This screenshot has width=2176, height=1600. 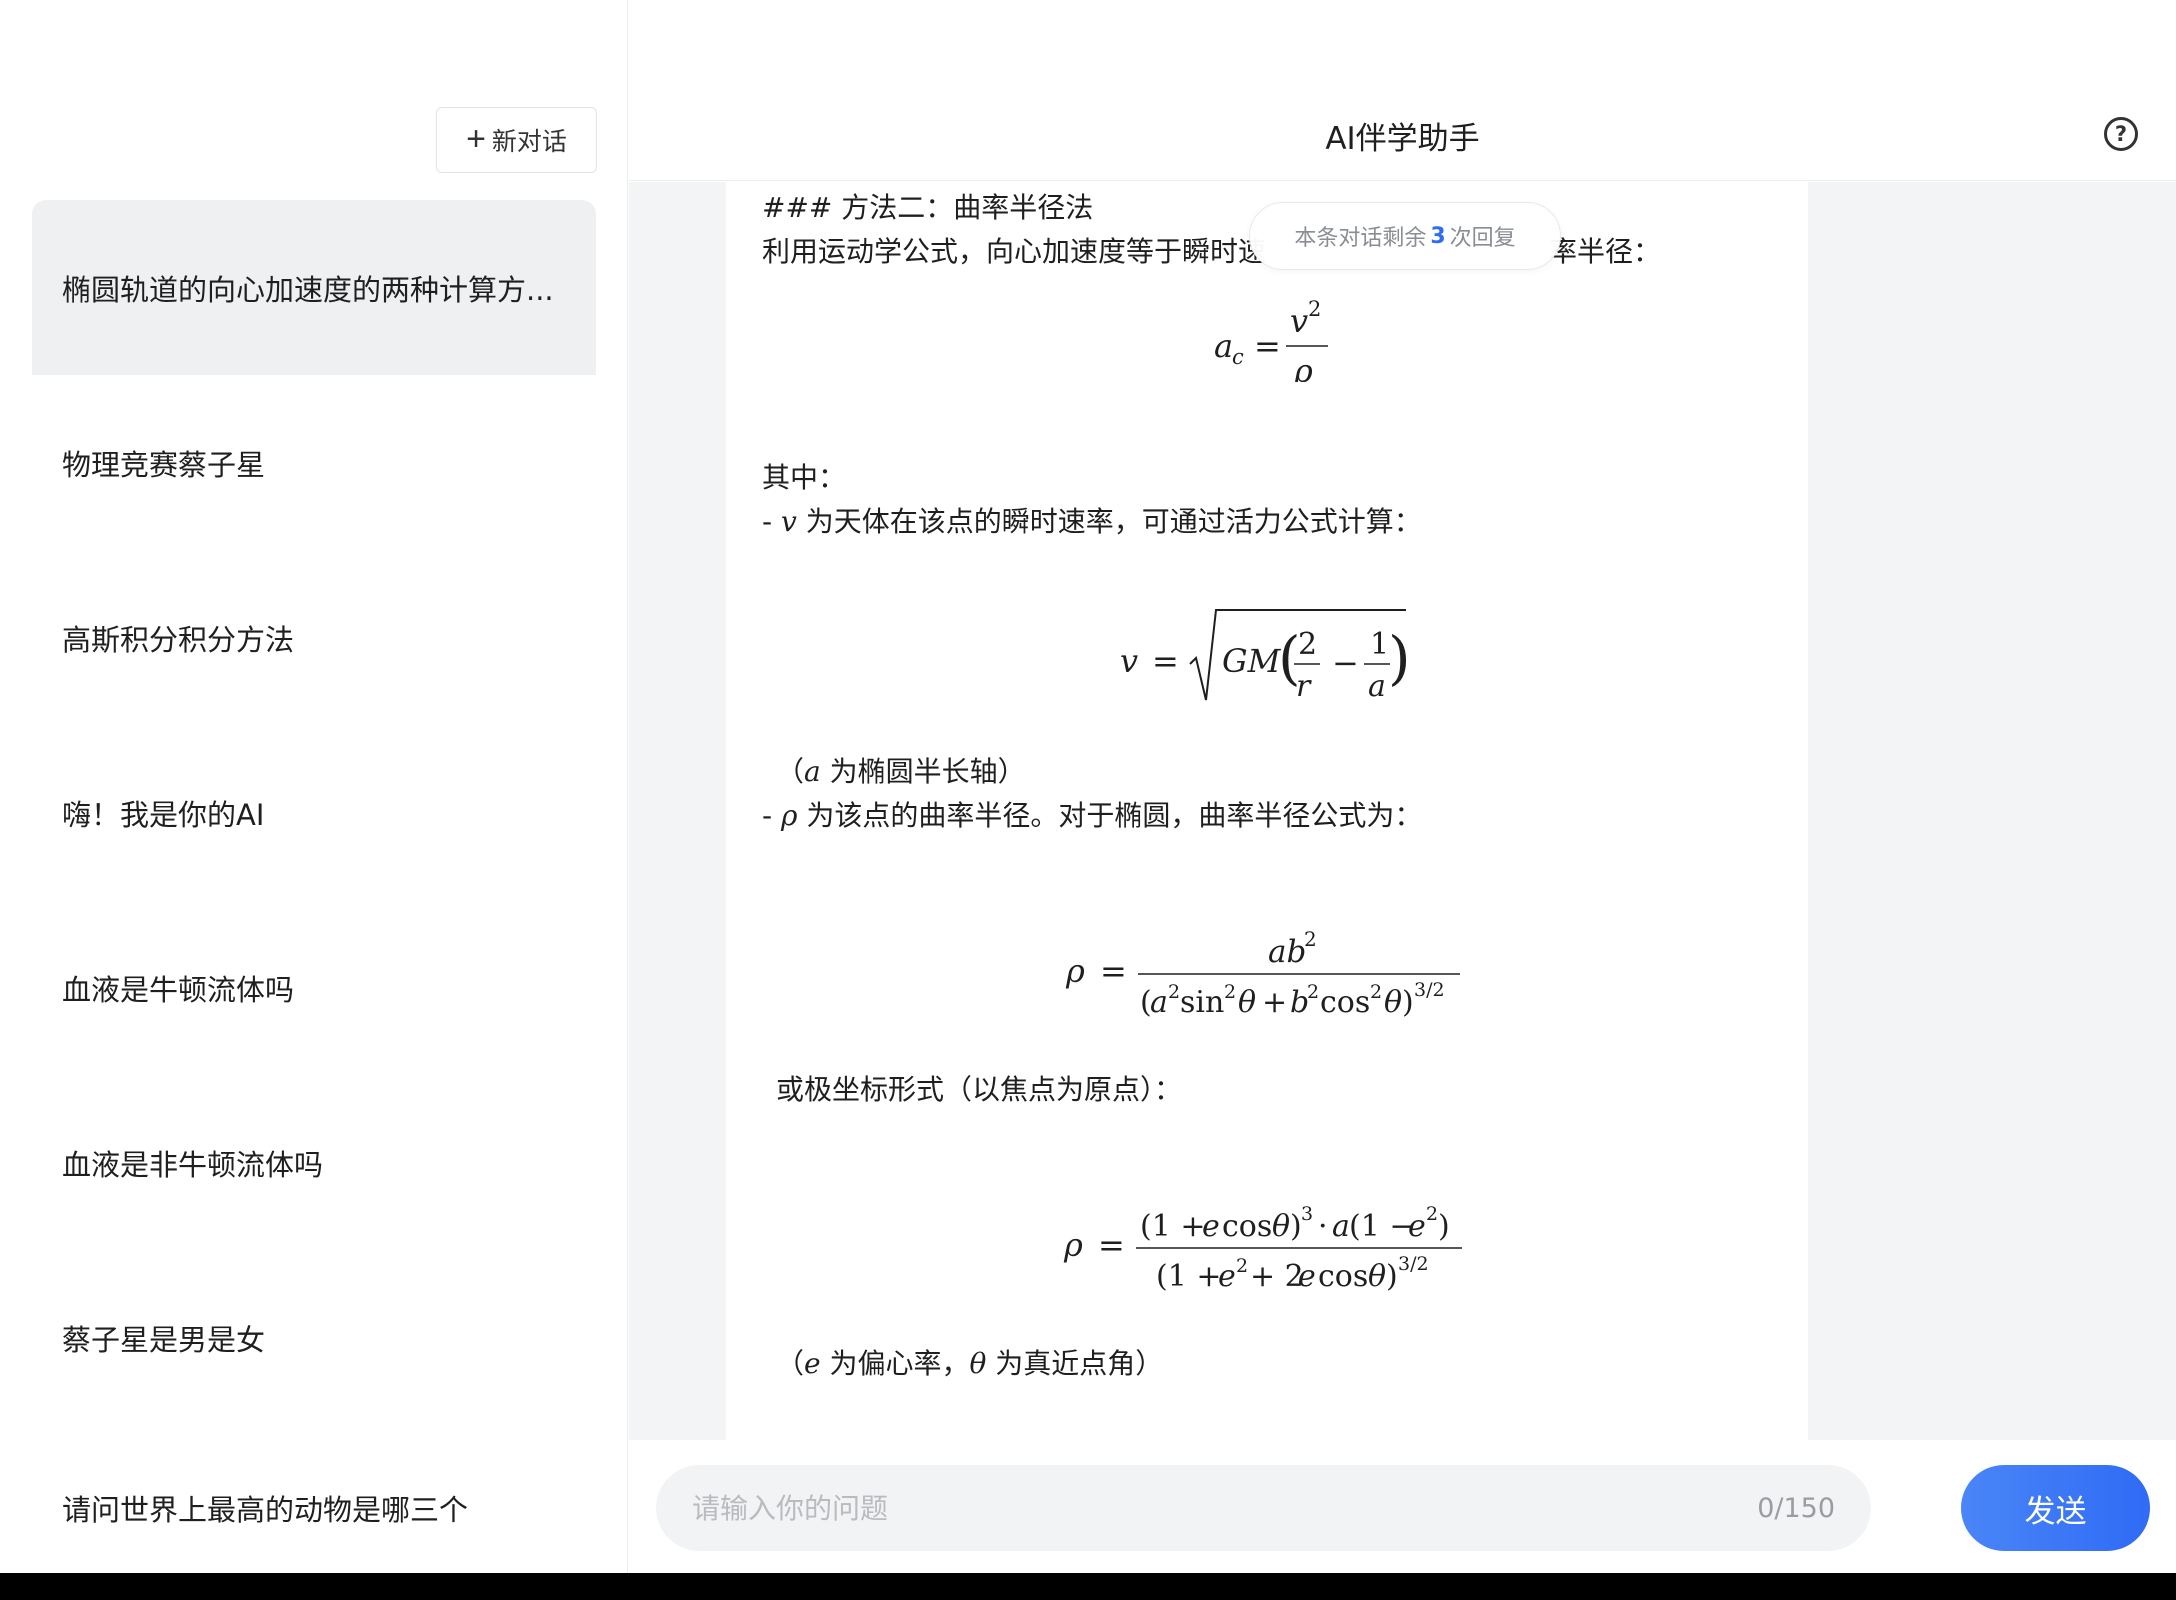 I want to click on conversation-item: 蔡子星是男是女, so click(x=314, y=1337).